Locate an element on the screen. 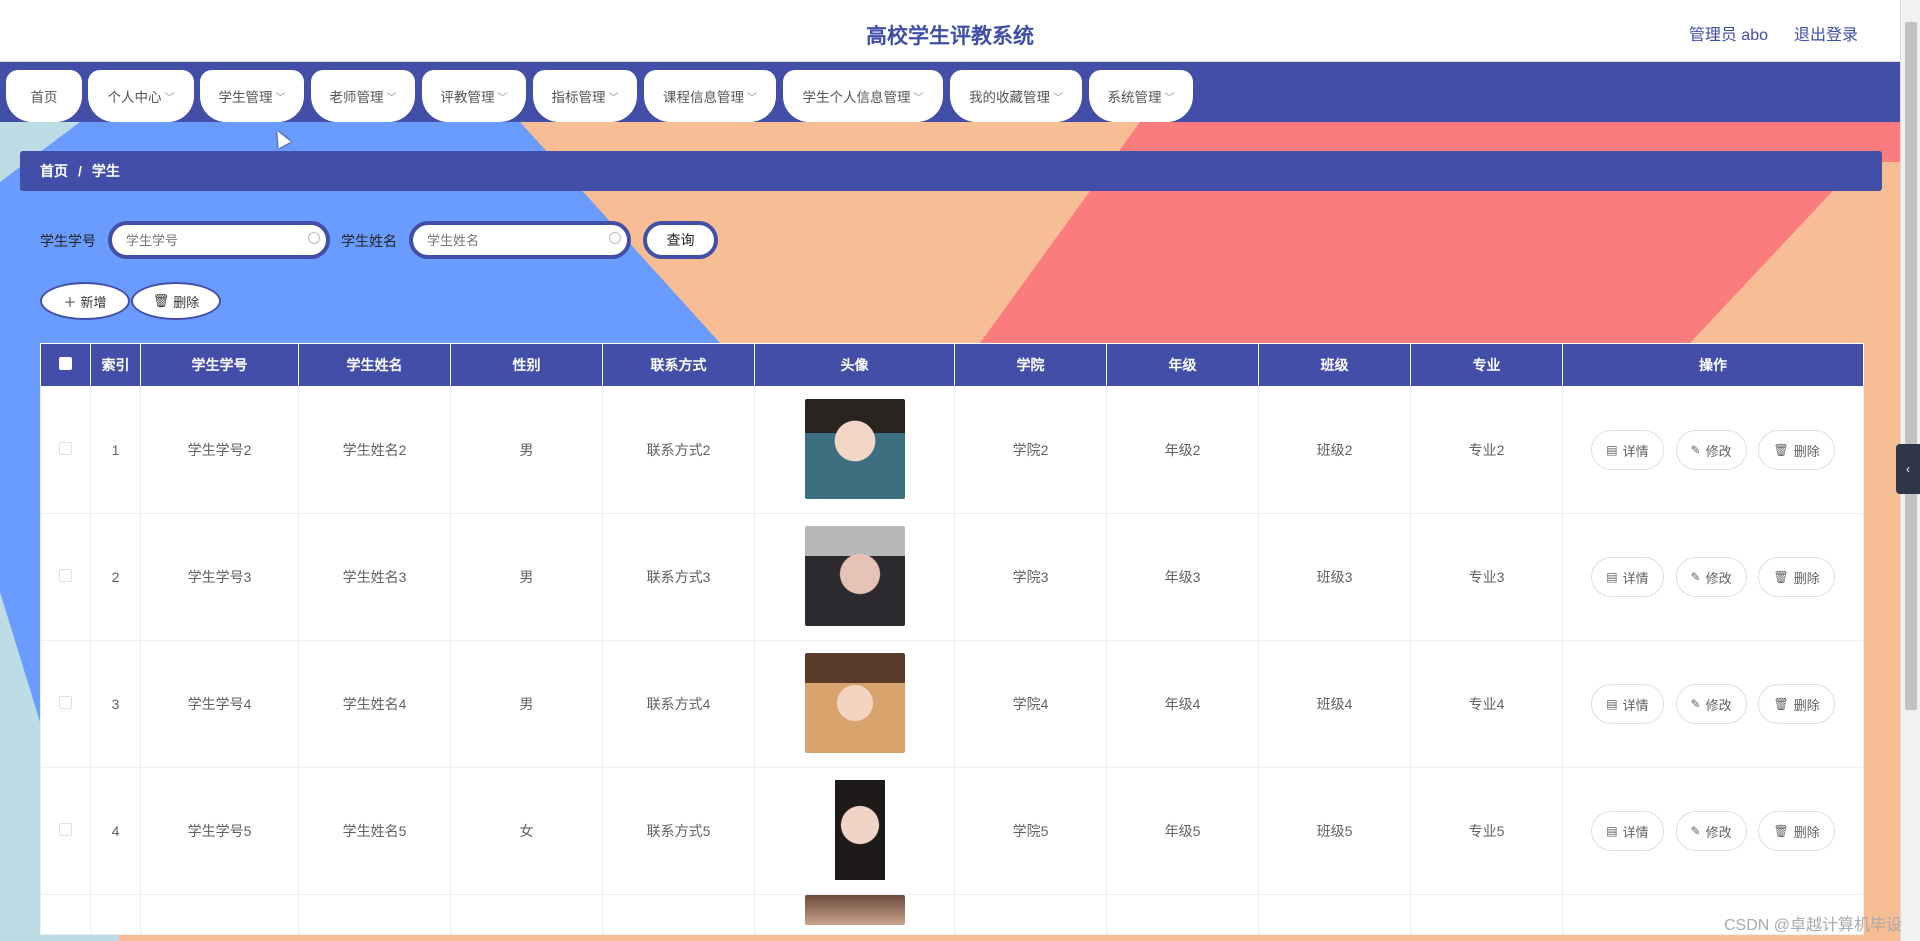 This screenshot has width=1920, height=941. nav-system-management: 系统管理 ﹀ is located at coordinates (1141, 96).